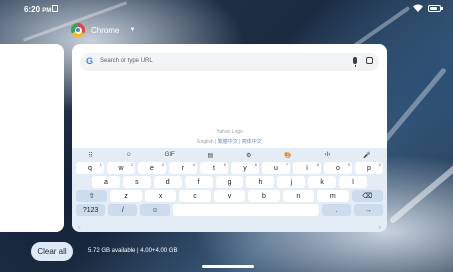 The width and height of the screenshot is (453, 272). What do you see at coordinates (353, 182) in the screenshot?
I see `key-l: l` at bounding box center [353, 182].